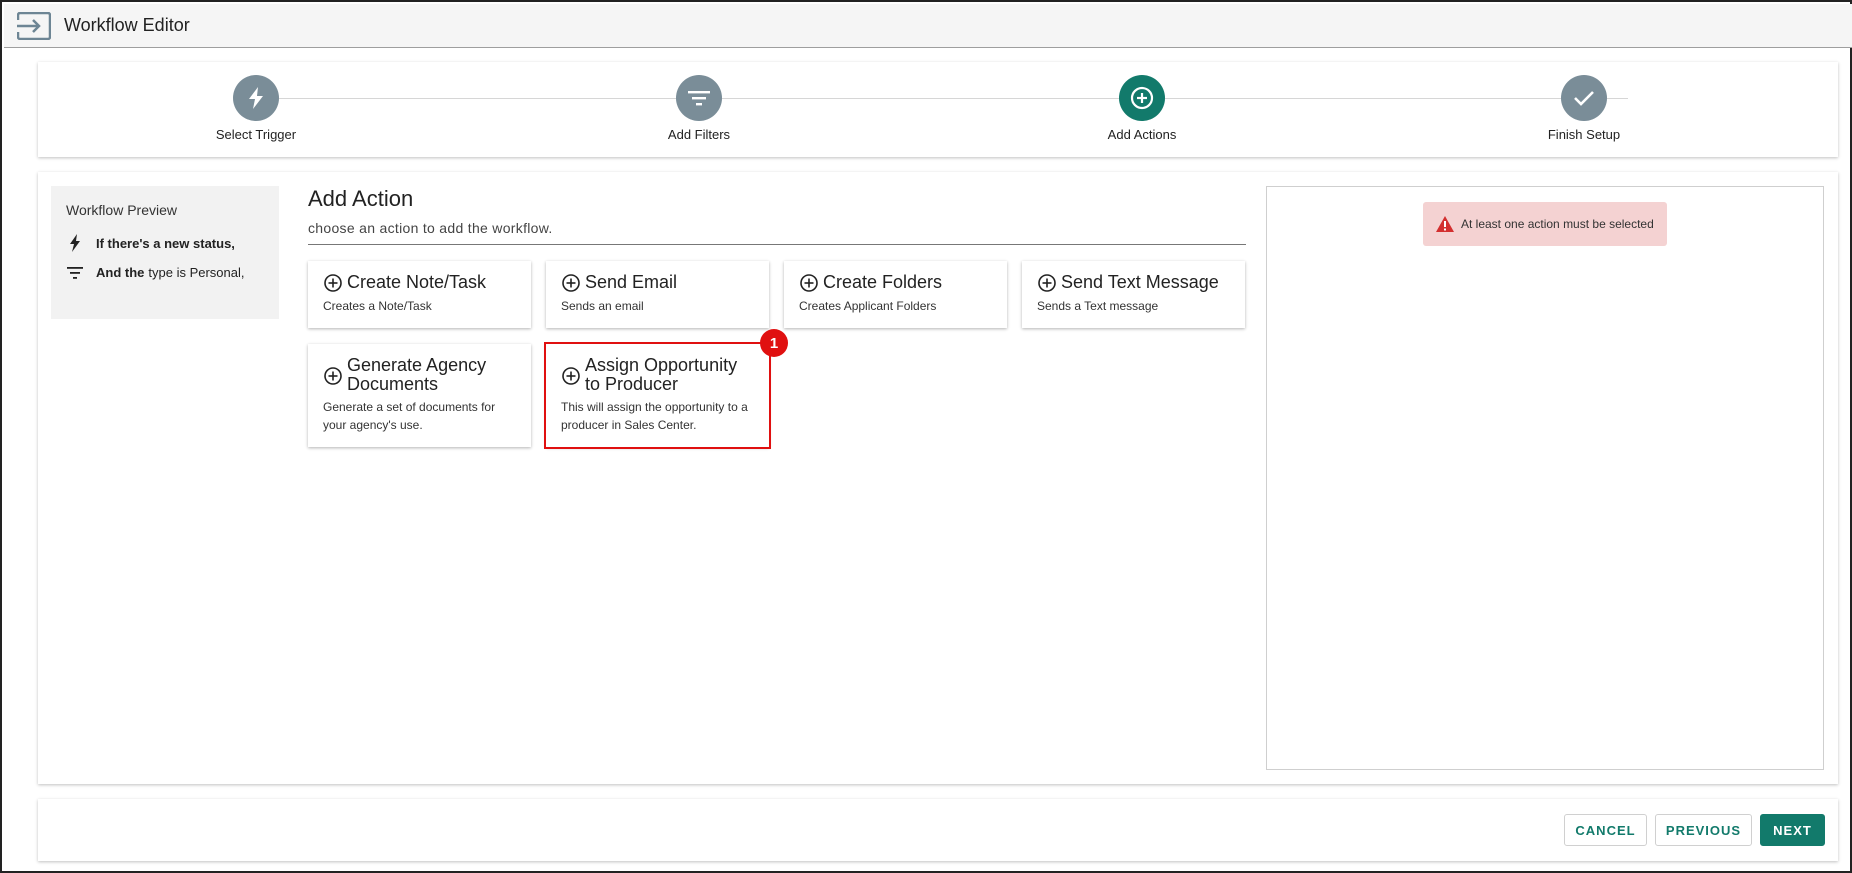 The height and width of the screenshot is (873, 1852). I want to click on check-icon, so click(1584, 98).